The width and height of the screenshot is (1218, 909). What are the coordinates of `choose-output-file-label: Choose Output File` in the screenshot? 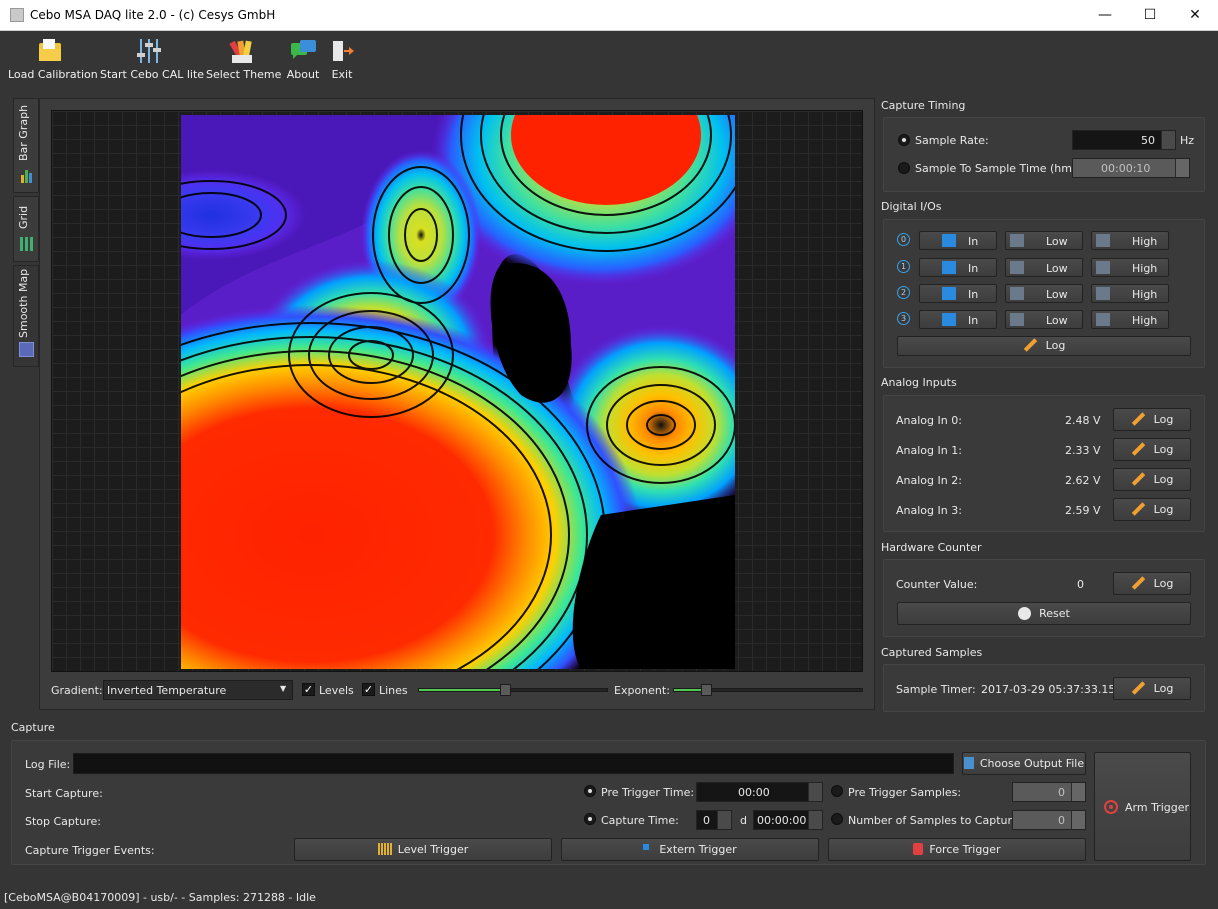 It's located at (1032, 763).